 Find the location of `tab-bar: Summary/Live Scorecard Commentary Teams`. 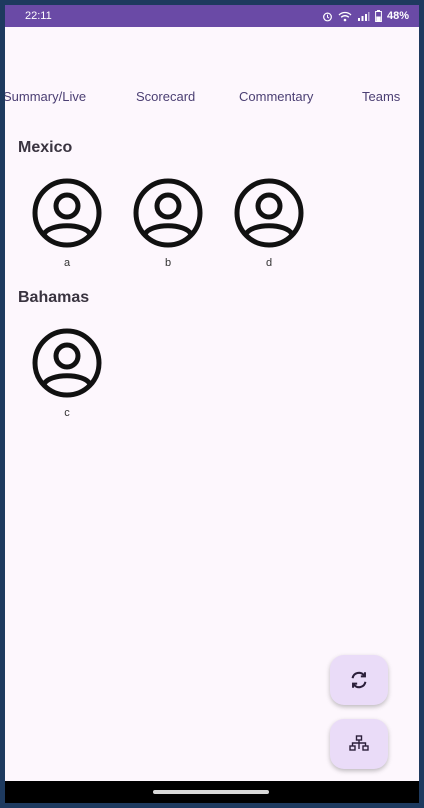

tab-bar: Summary/Live Scorecard Commentary Teams is located at coordinates (212, 101).